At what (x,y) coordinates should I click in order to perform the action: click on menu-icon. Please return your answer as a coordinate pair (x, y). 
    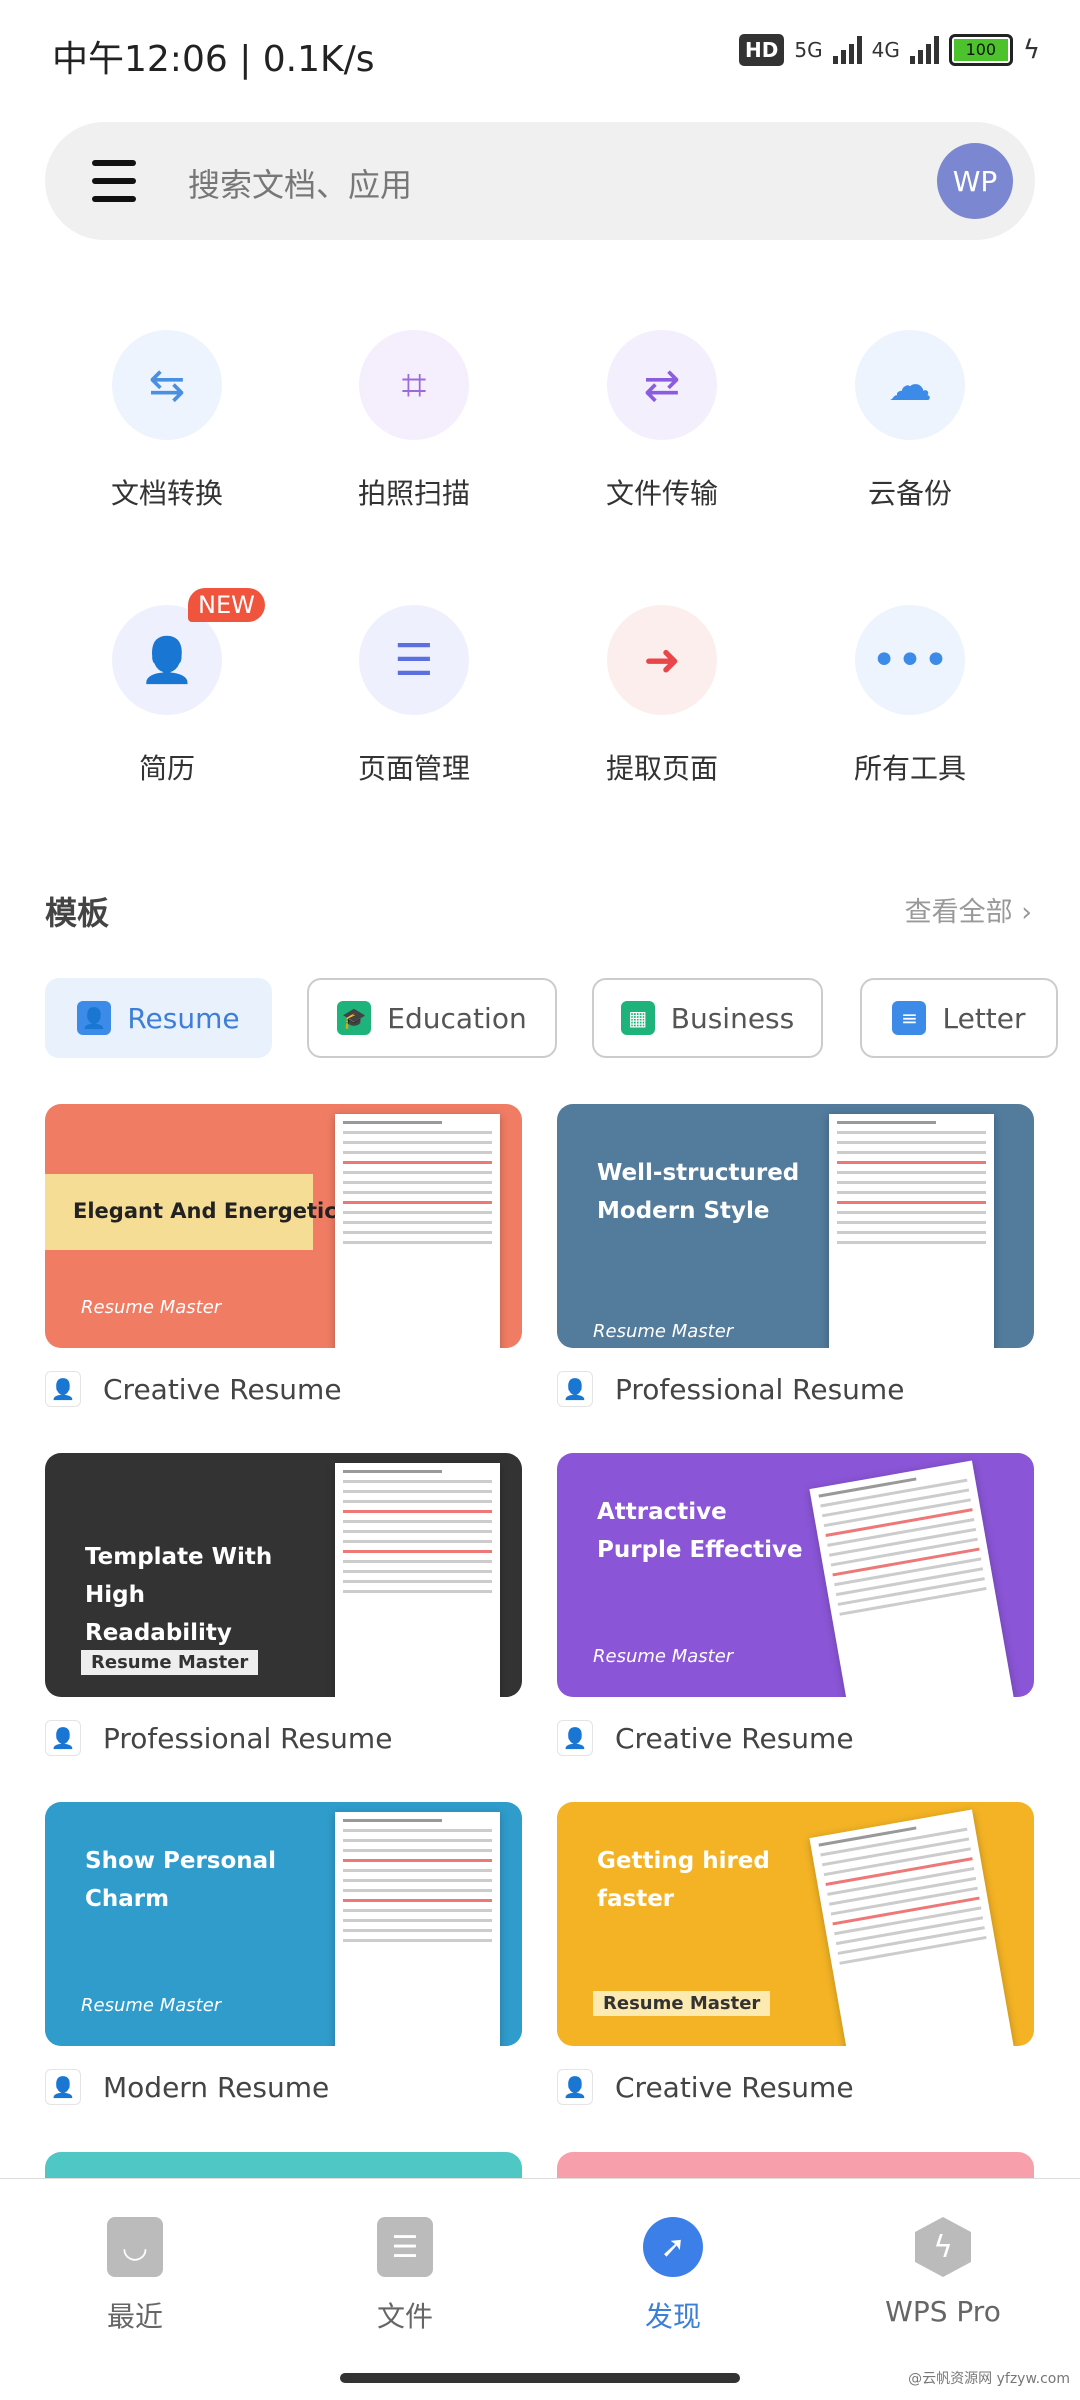
    Looking at the image, I should click on (114, 187).